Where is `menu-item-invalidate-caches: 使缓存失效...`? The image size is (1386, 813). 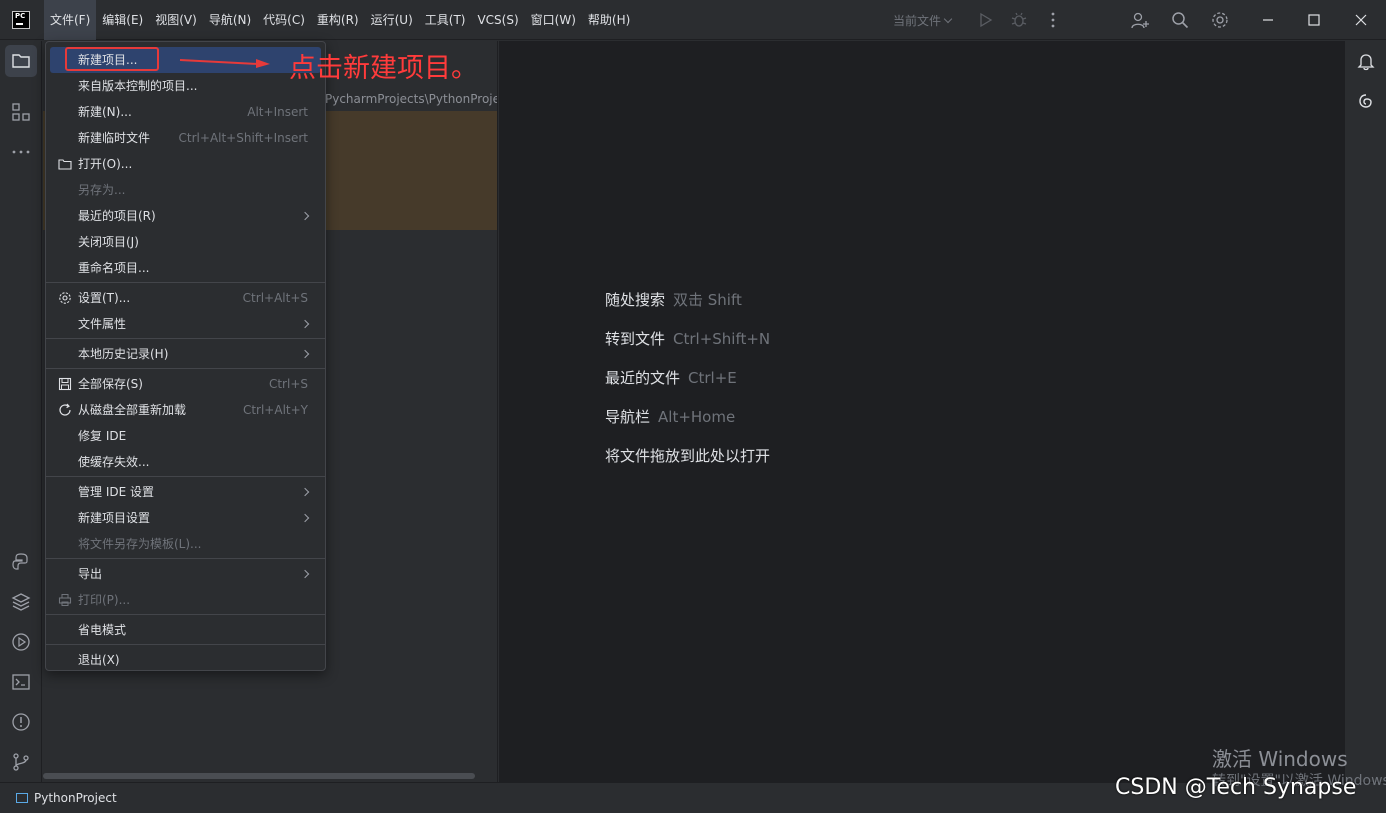 menu-item-invalidate-caches: 使缓存失效... is located at coordinates (185, 462).